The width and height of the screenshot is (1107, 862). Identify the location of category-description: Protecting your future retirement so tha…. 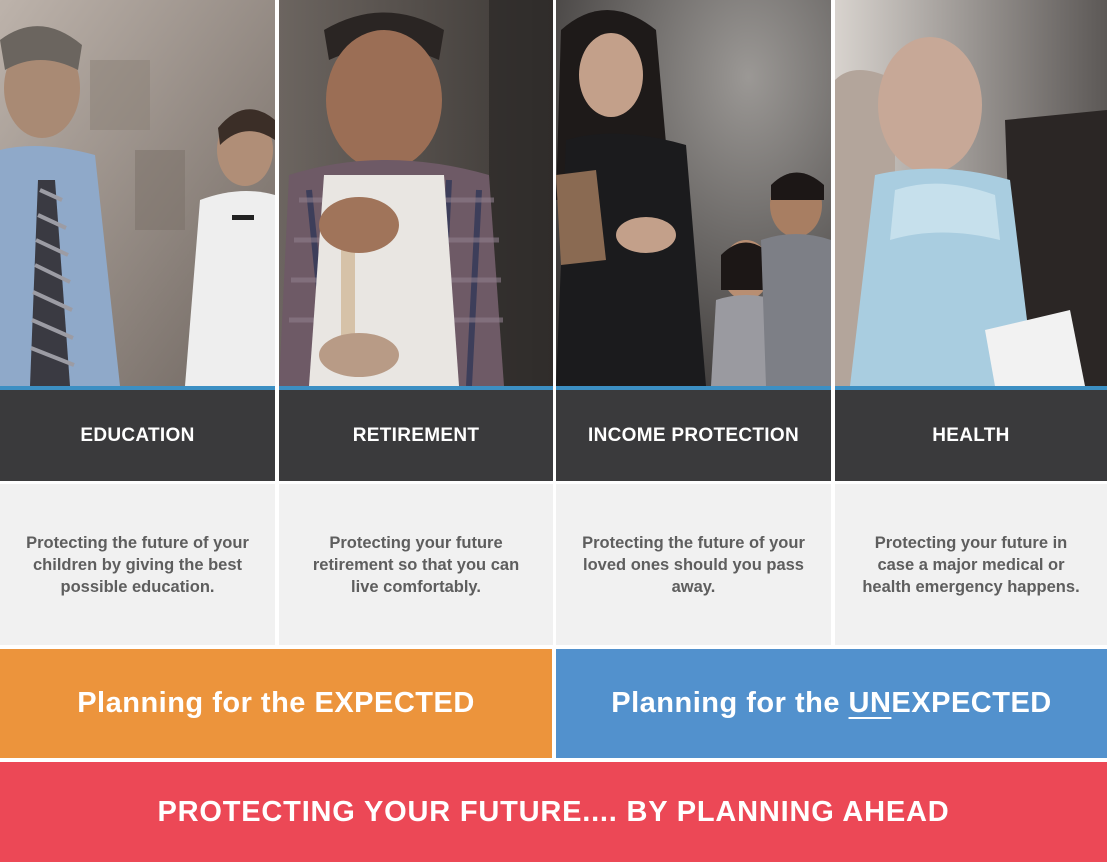
(416, 564).